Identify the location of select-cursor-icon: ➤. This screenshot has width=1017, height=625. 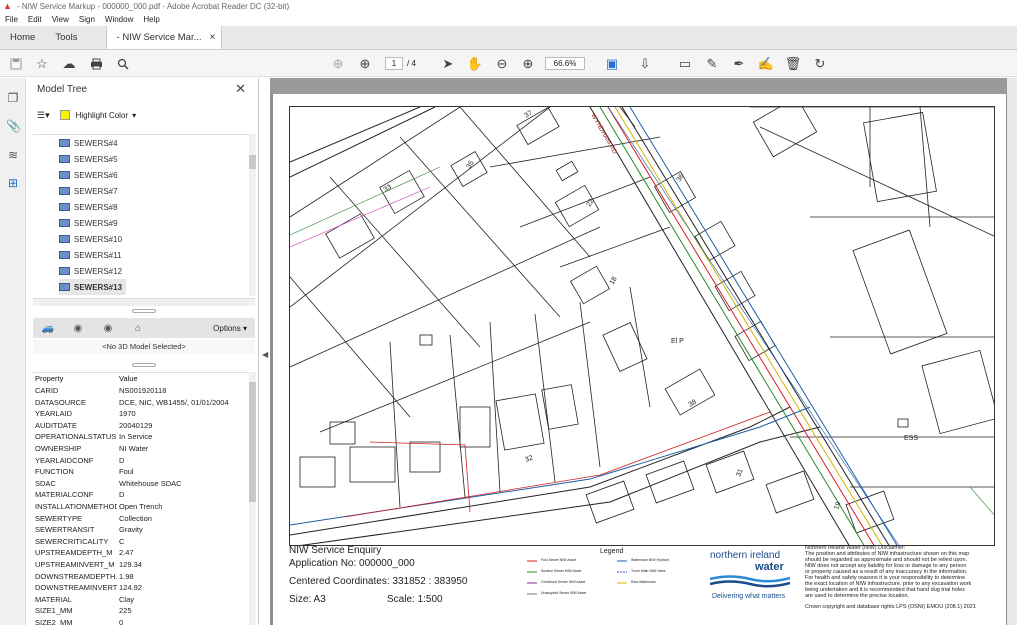
(448, 63).